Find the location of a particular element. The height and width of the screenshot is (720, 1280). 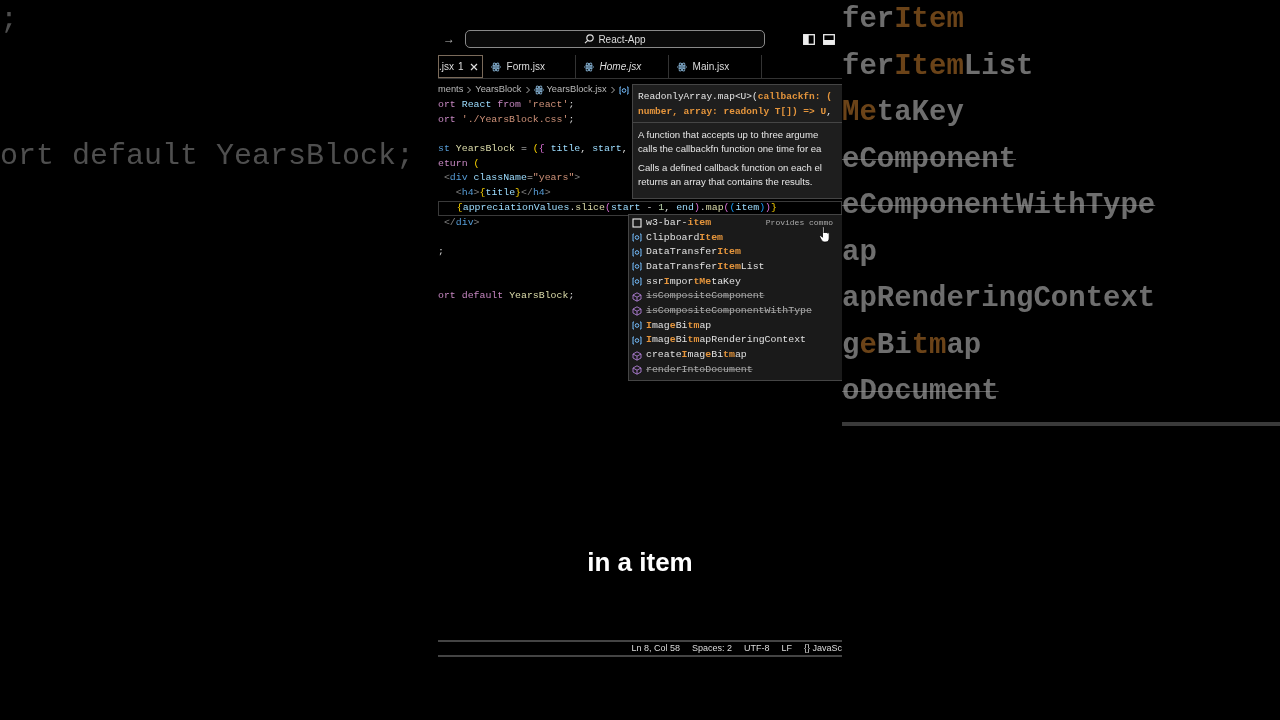

status-item: LF is located at coordinates (786, 648).